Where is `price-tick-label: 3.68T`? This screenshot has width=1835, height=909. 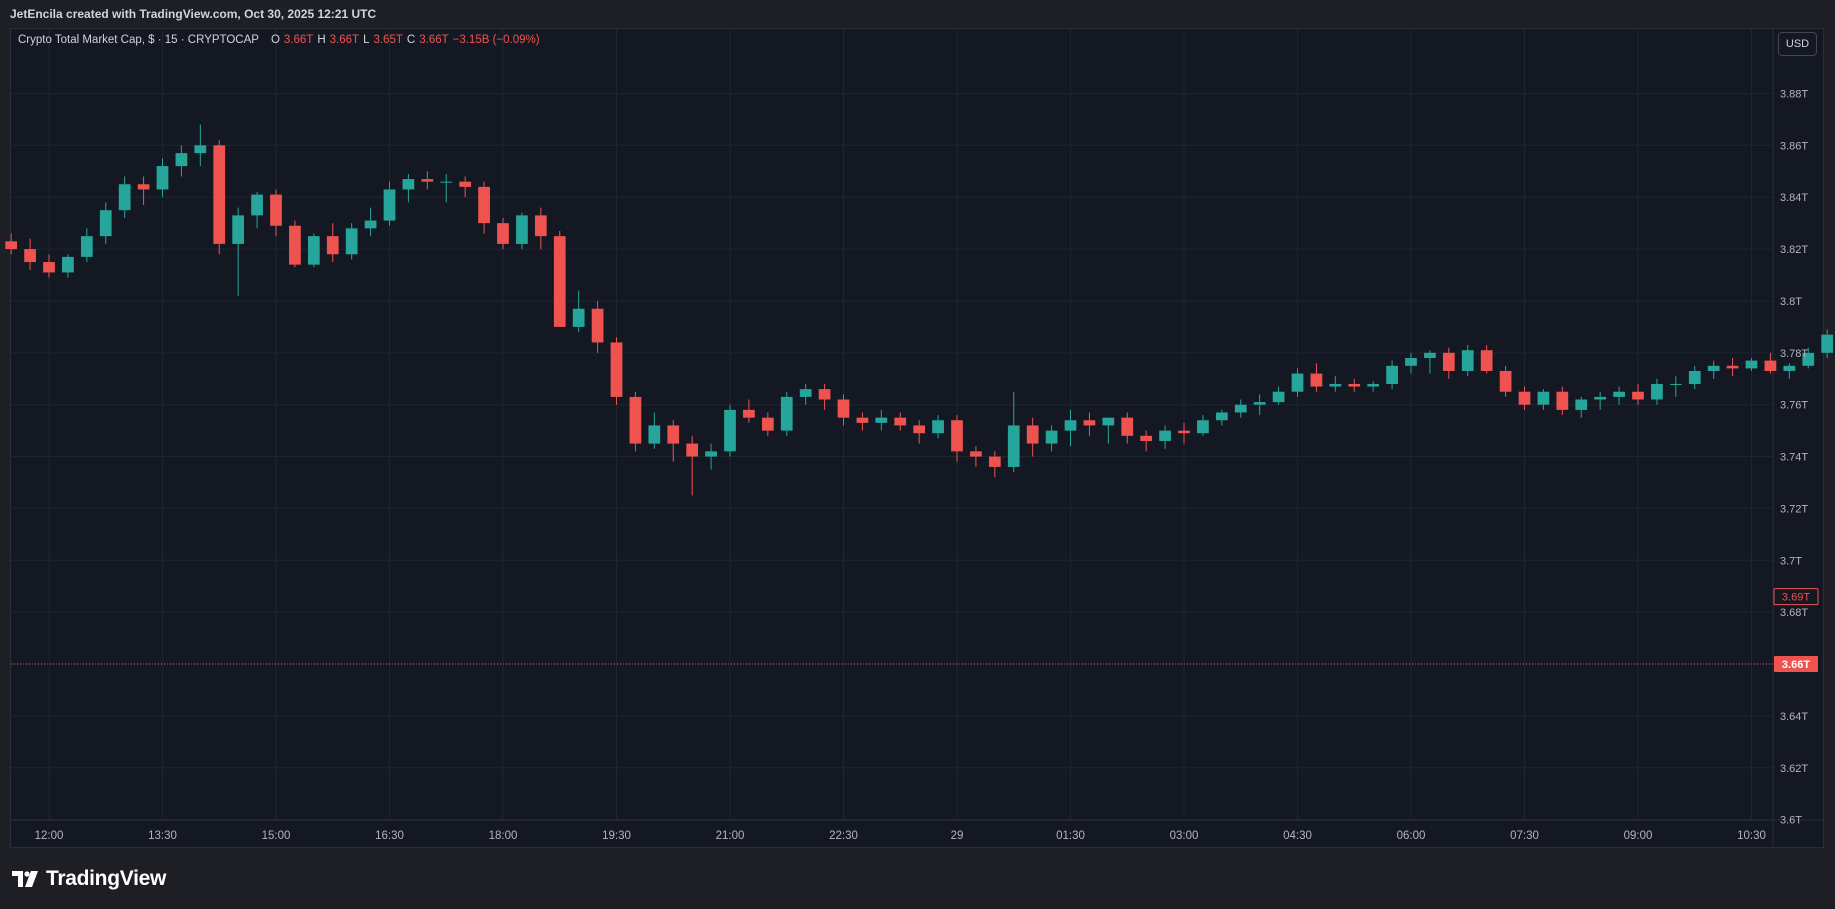 price-tick-label: 3.68T is located at coordinates (1794, 613).